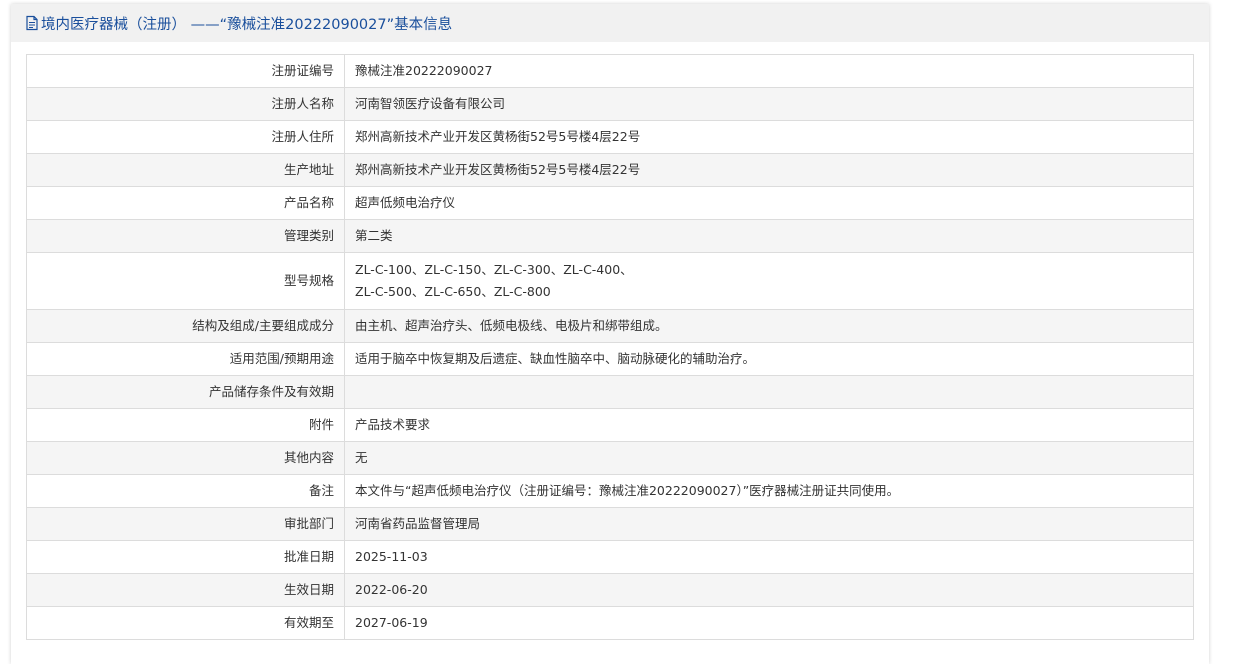  I want to click on row-value: 2022-06-20, so click(769, 590).